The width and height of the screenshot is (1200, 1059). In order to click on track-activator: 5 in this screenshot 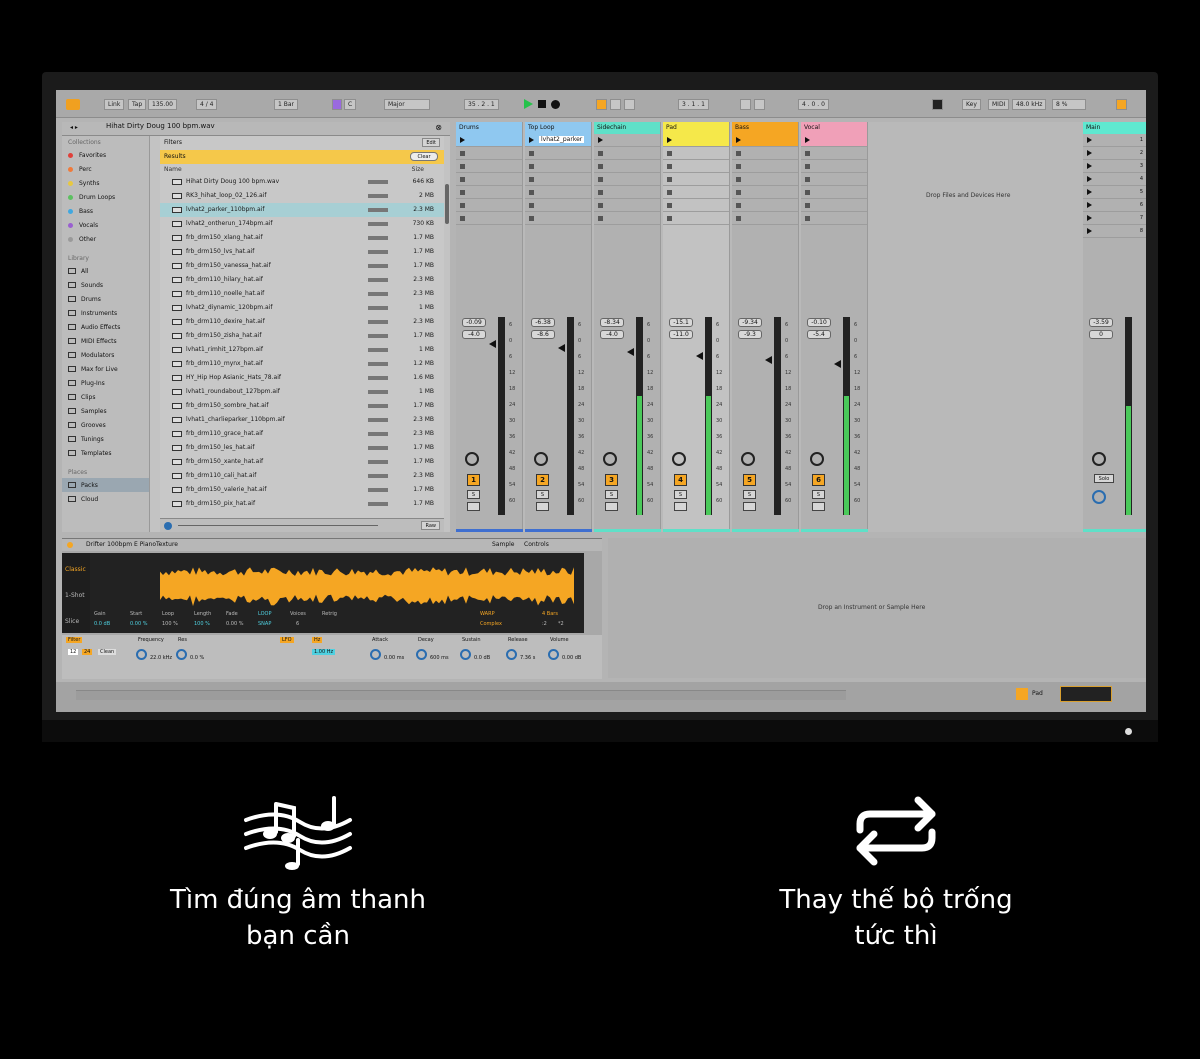, I will do `click(749, 480)`.